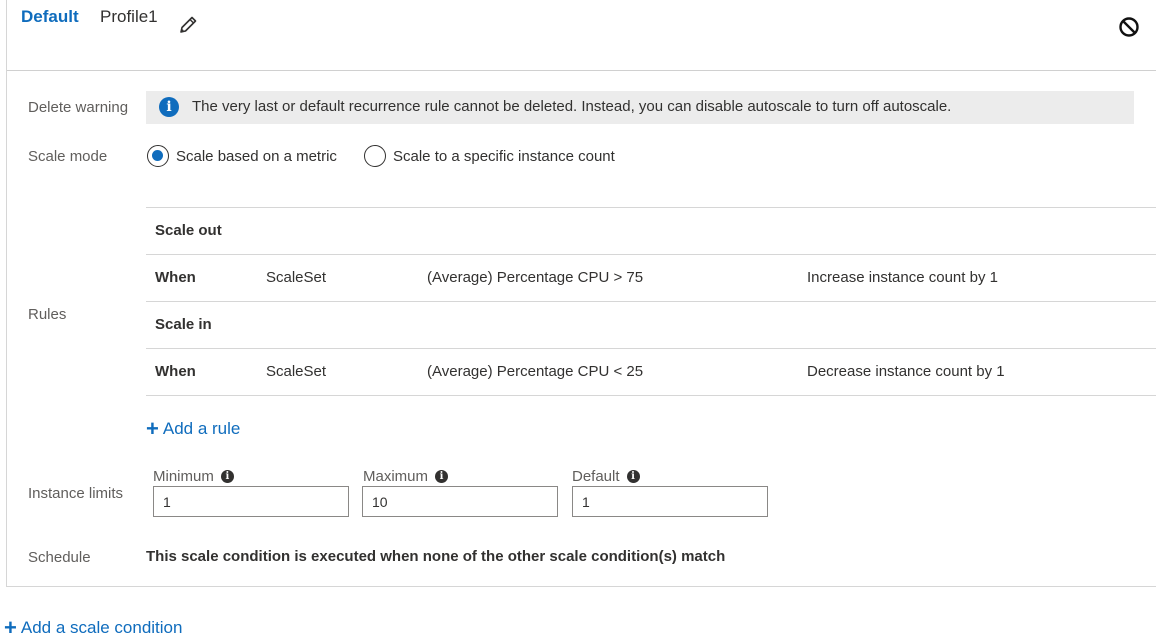 This screenshot has height=644, width=1156. Describe the element at coordinates (460, 501) in the screenshot. I see `maximum-input` at that location.